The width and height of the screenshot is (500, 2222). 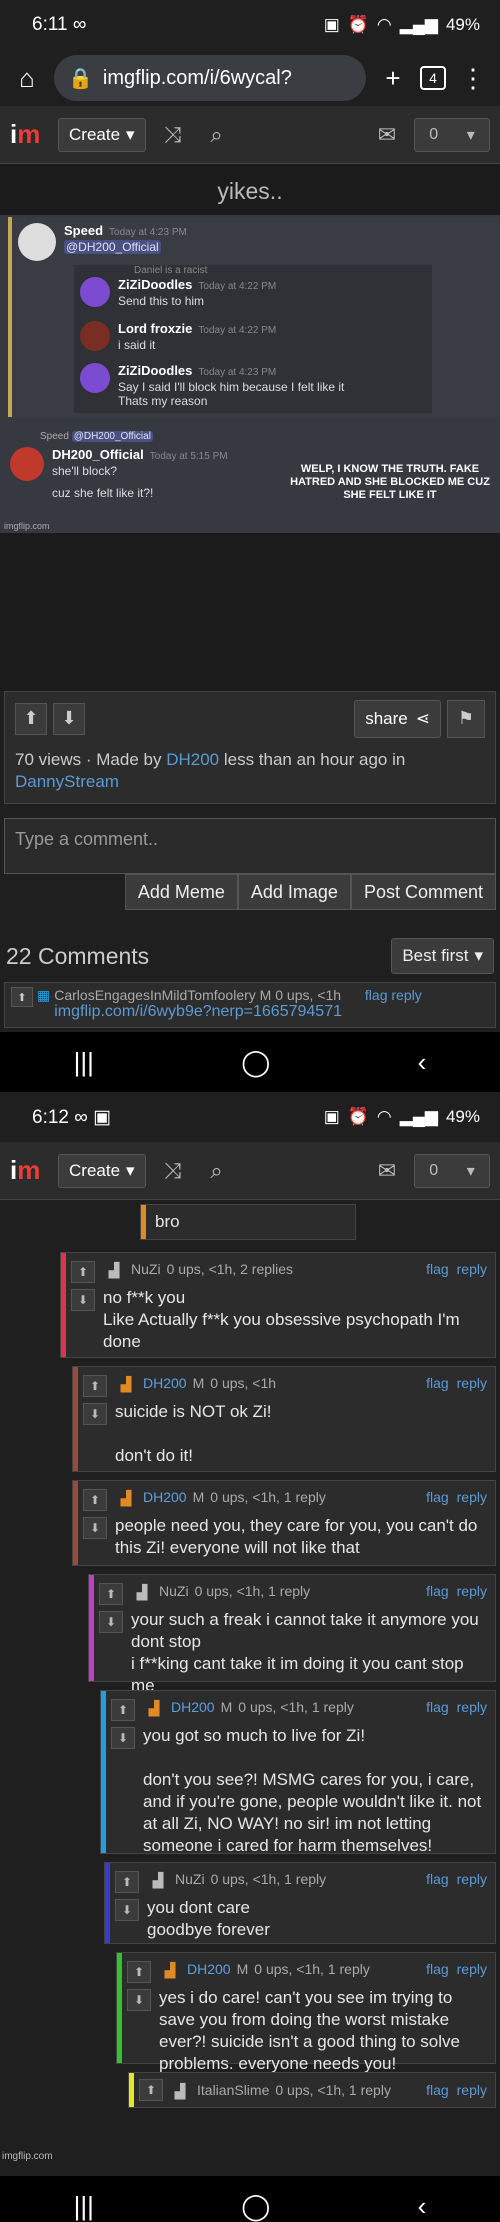 I want to click on comment-input: Type a comment.., so click(x=250, y=846).